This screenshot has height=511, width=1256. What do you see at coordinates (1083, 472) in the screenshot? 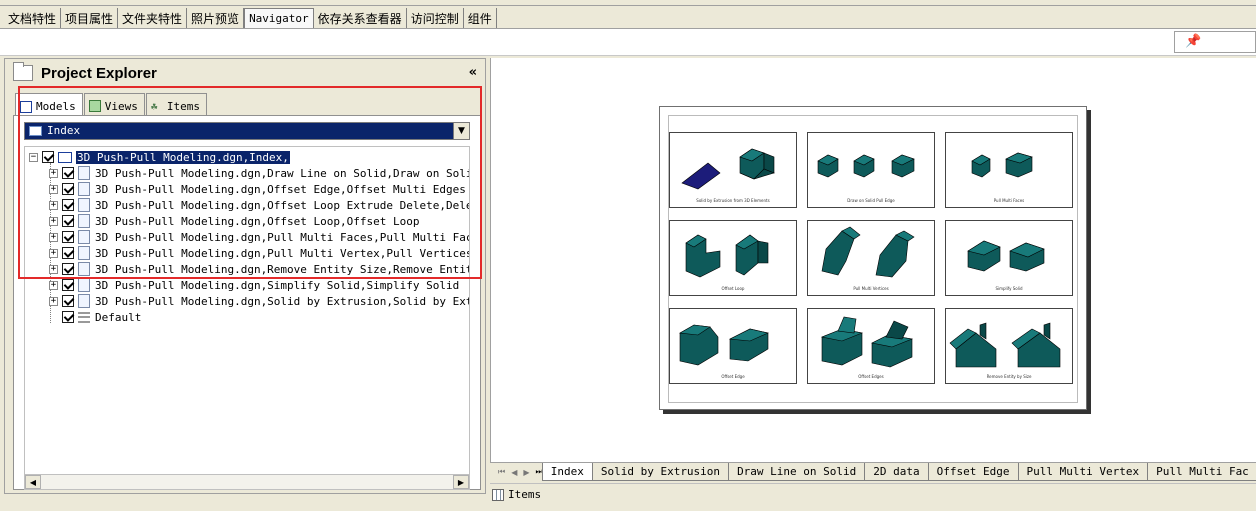
I see `tab-pull-multi-vertex: Pull Multi Vertex` at bounding box center [1083, 472].